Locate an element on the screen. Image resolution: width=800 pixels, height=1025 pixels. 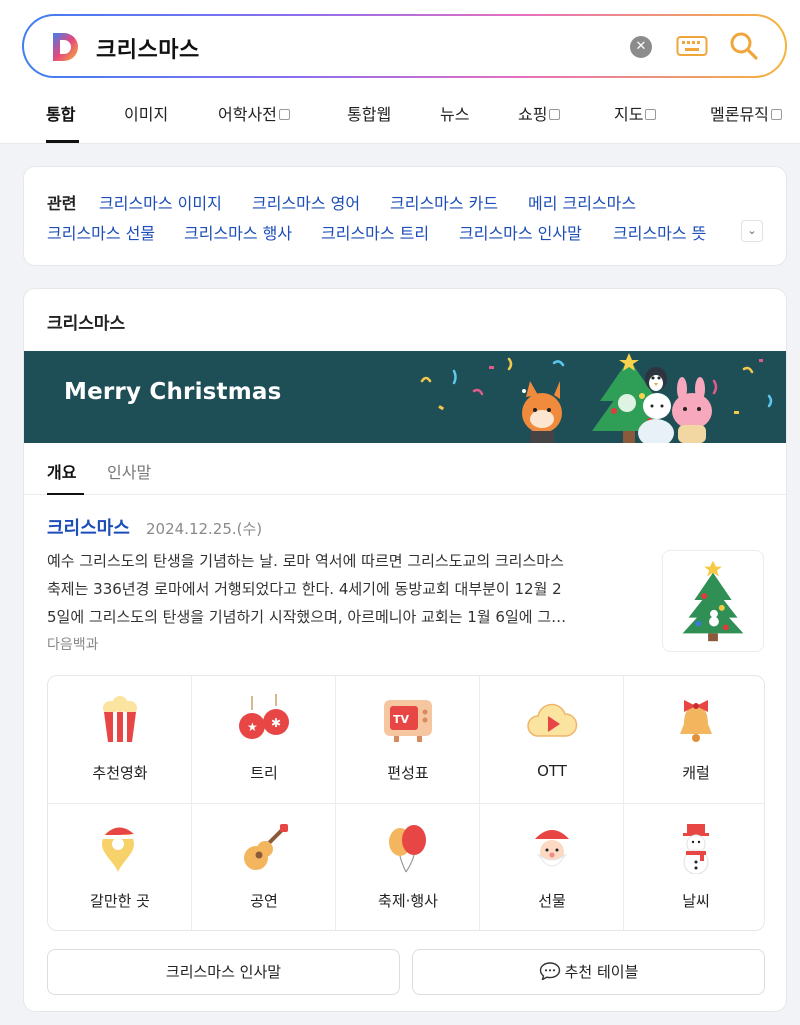
grid-label: 편성표 is located at coordinates (408, 773).